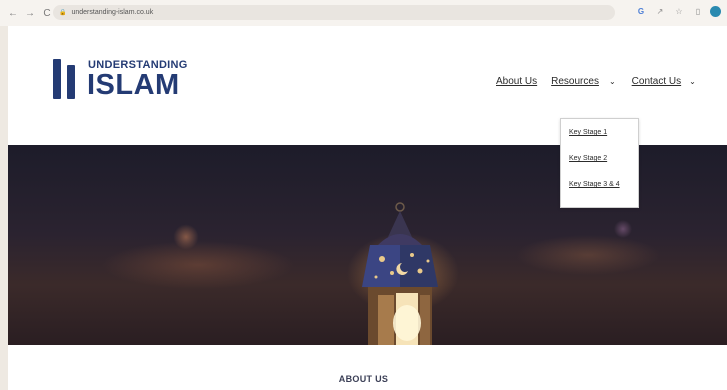 This screenshot has height=390, width=727. What do you see at coordinates (112, 12) in the screenshot?
I see `address-url: understanding-islam.co.uk` at bounding box center [112, 12].